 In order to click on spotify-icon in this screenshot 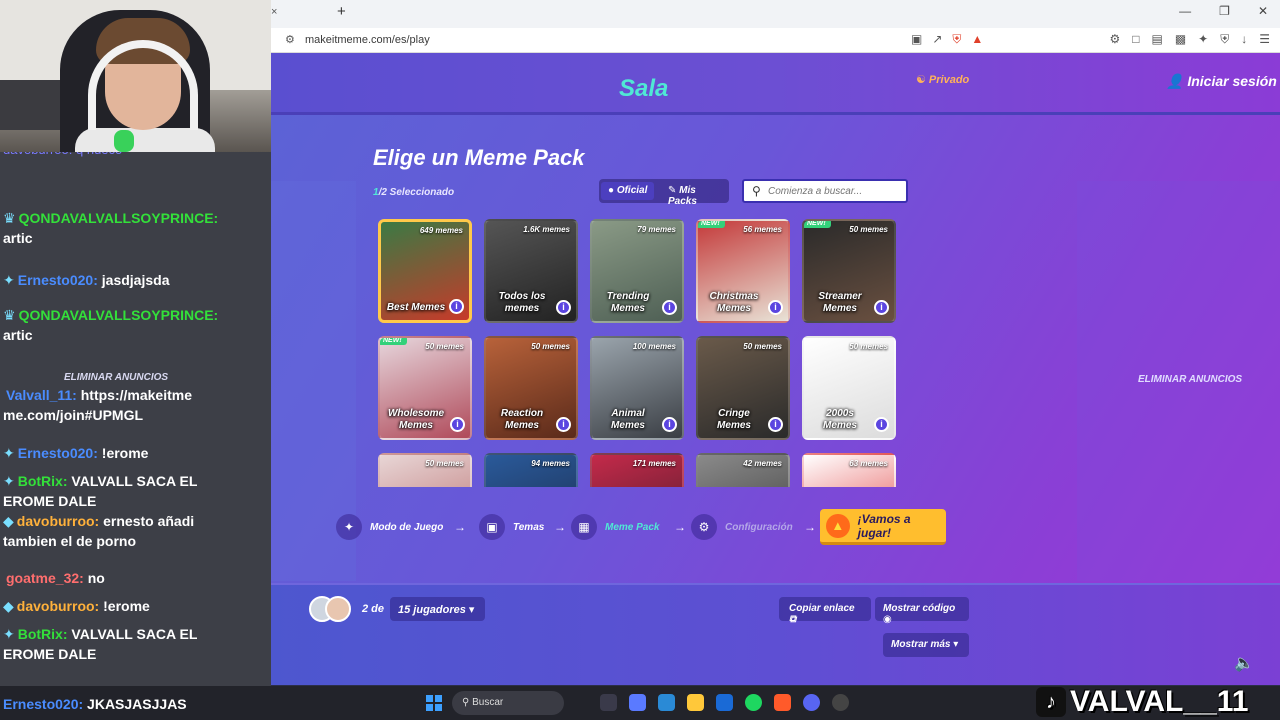, I will do `click(753, 702)`.